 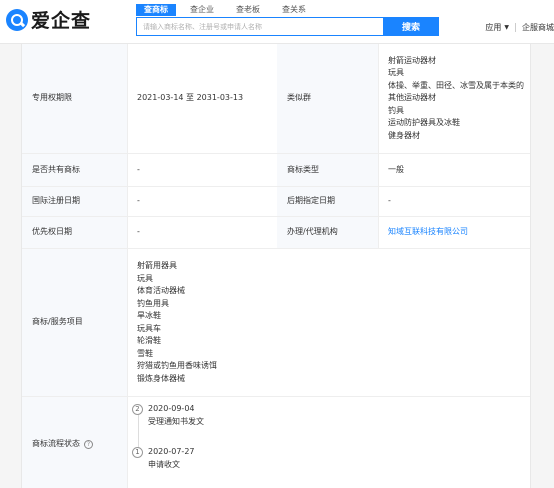 I want to click on list-item: 射箭用器具, so click(x=157, y=265).